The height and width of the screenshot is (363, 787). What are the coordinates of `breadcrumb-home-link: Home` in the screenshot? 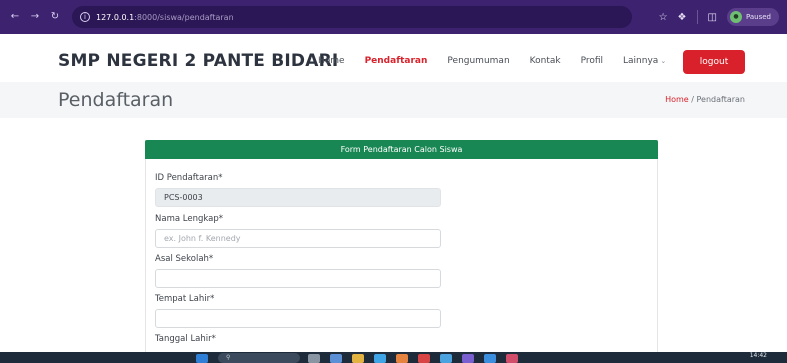 It's located at (677, 99).